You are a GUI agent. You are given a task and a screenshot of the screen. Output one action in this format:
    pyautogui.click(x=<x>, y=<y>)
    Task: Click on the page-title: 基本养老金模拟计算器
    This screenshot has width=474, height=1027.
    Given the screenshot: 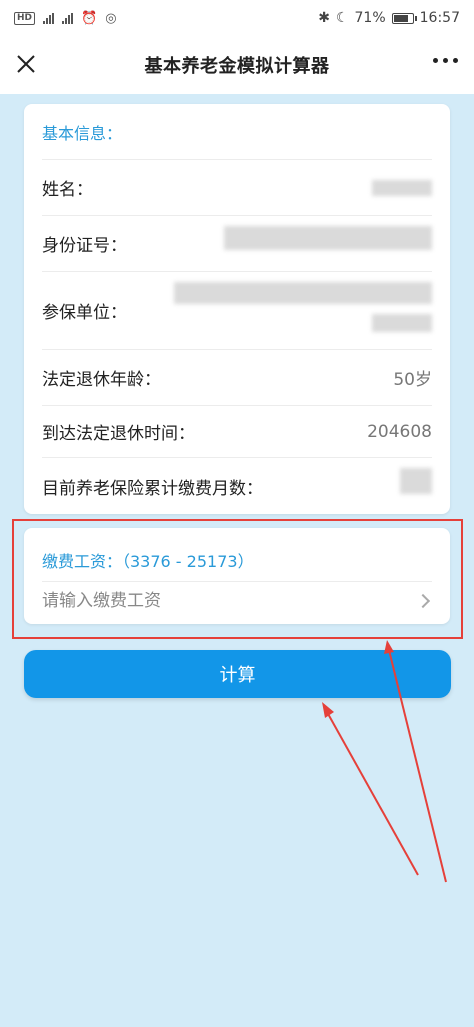 What is the action you would take?
    pyautogui.click(x=237, y=66)
    